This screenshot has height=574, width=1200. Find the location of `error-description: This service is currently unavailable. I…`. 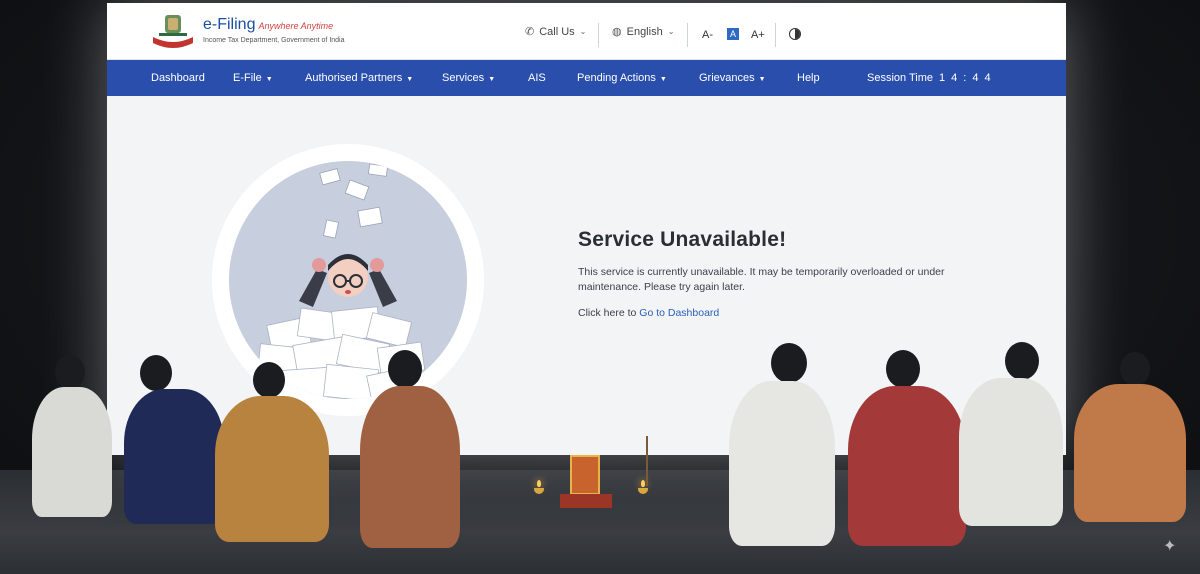

error-description: This service is currently unavailable. I… is located at coordinates (761, 279).